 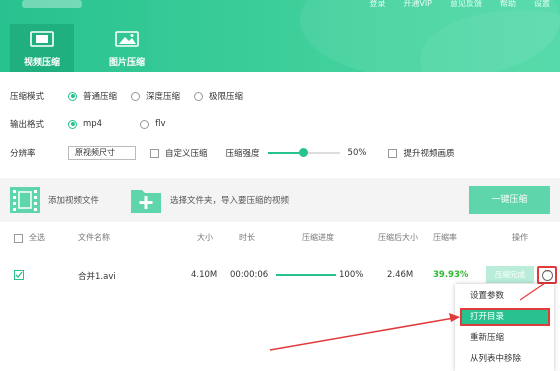 I want to click on row-done-button: 压缩完成, so click(x=510, y=274).